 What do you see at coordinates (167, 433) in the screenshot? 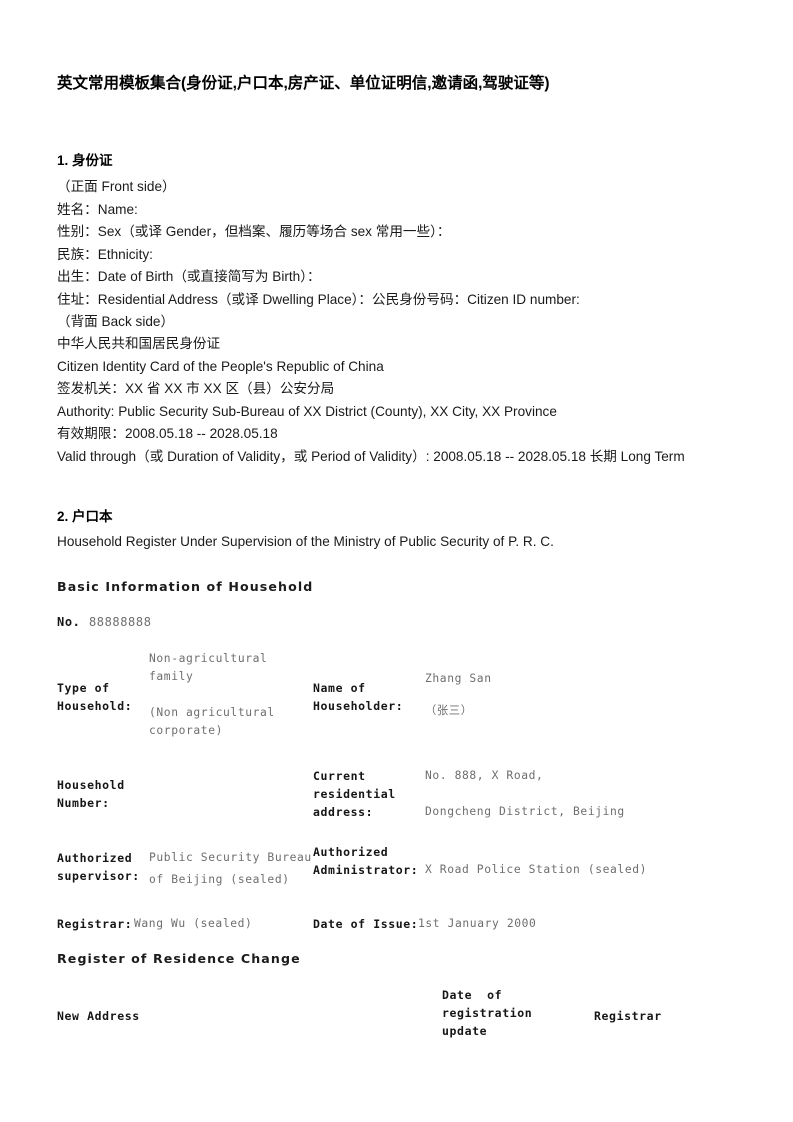
I see `section-1-line-validity-cn: 有效期限：2008.05.18 -- 2028.05.18` at bounding box center [167, 433].